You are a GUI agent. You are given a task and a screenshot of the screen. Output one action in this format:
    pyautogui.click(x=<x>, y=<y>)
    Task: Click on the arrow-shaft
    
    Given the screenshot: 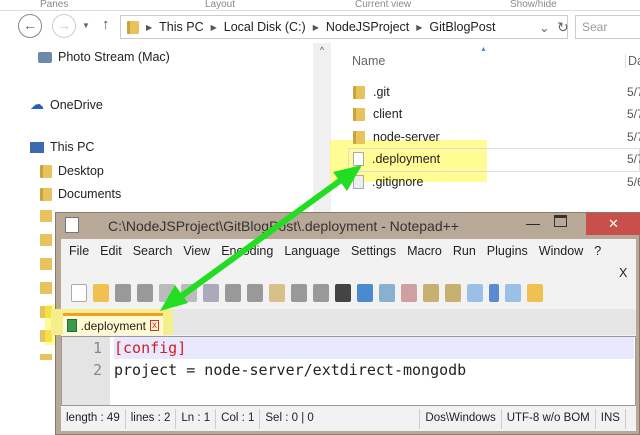 What is the action you would take?
    pyautogui.click(x=262, y=237)
    